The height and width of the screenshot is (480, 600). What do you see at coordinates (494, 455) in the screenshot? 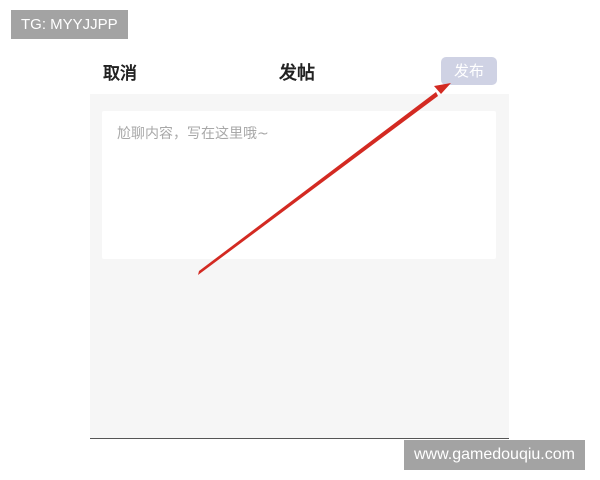
I see `watermark-bottom: www.gamedouqiu.com` at bounding box center [494, 455].